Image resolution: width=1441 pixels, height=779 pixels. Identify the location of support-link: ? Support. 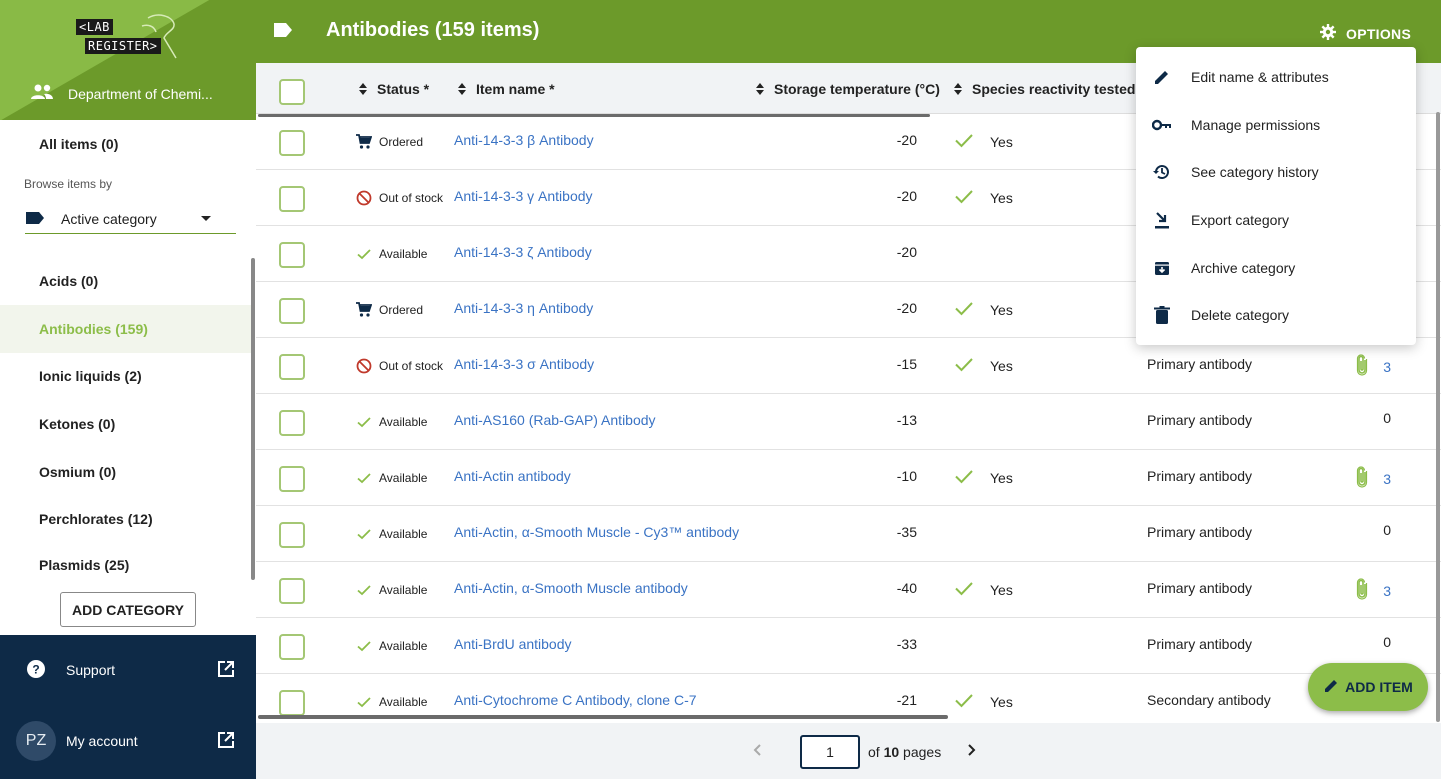
(128, 670).